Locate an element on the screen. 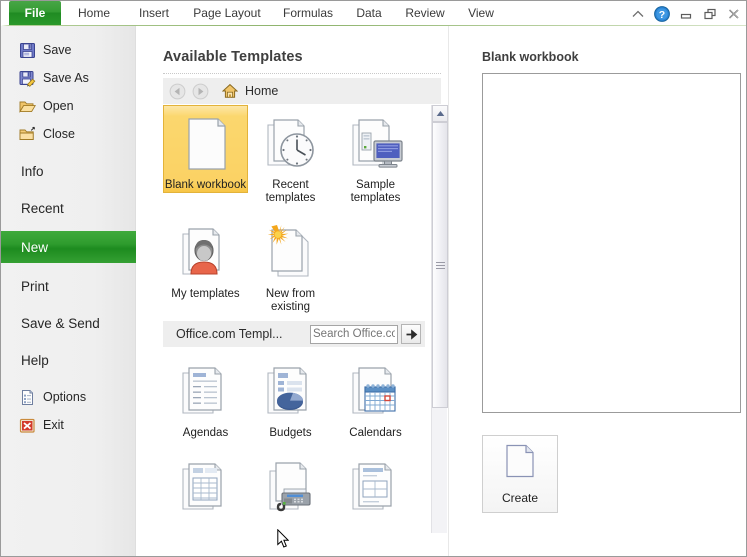 Image resolution: width=747 pixels, height=557 pixels. sidebar-item-save-and-send: Save & Send is located at coordinates (68, 323).